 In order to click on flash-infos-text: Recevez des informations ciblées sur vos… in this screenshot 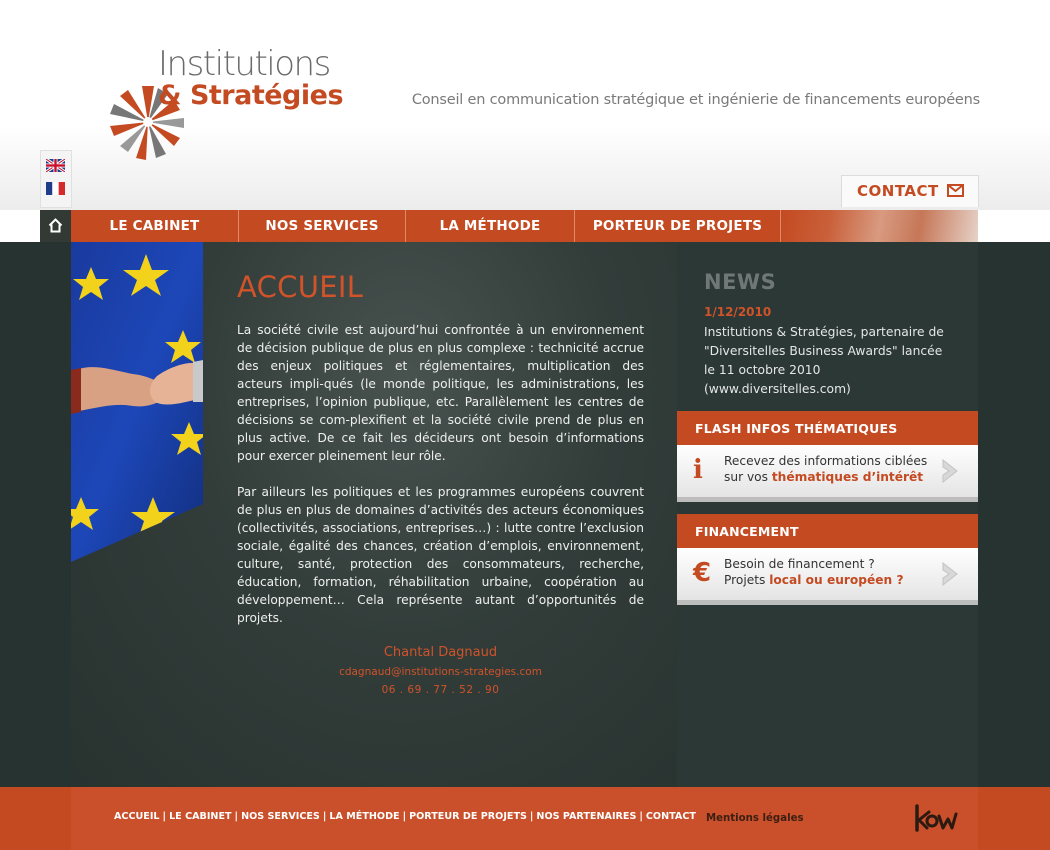, I will do `click(831, 469)`.